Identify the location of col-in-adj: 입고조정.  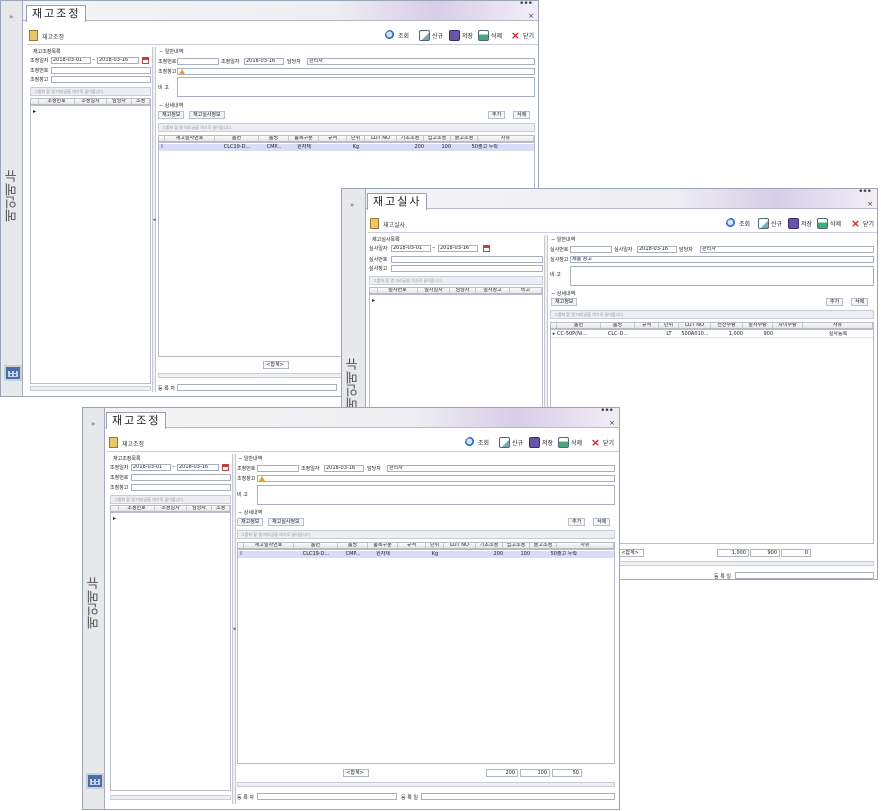
(437, 138).